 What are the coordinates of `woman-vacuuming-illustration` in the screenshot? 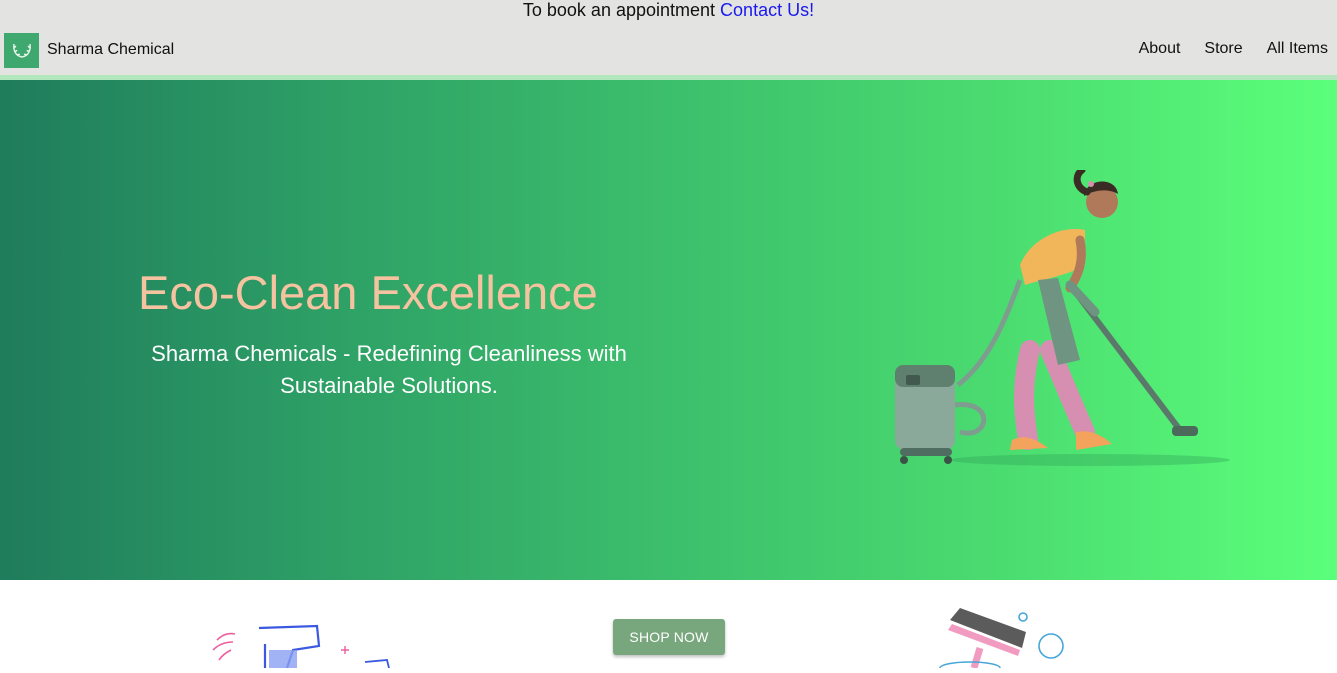 It's located at (1062, 318).